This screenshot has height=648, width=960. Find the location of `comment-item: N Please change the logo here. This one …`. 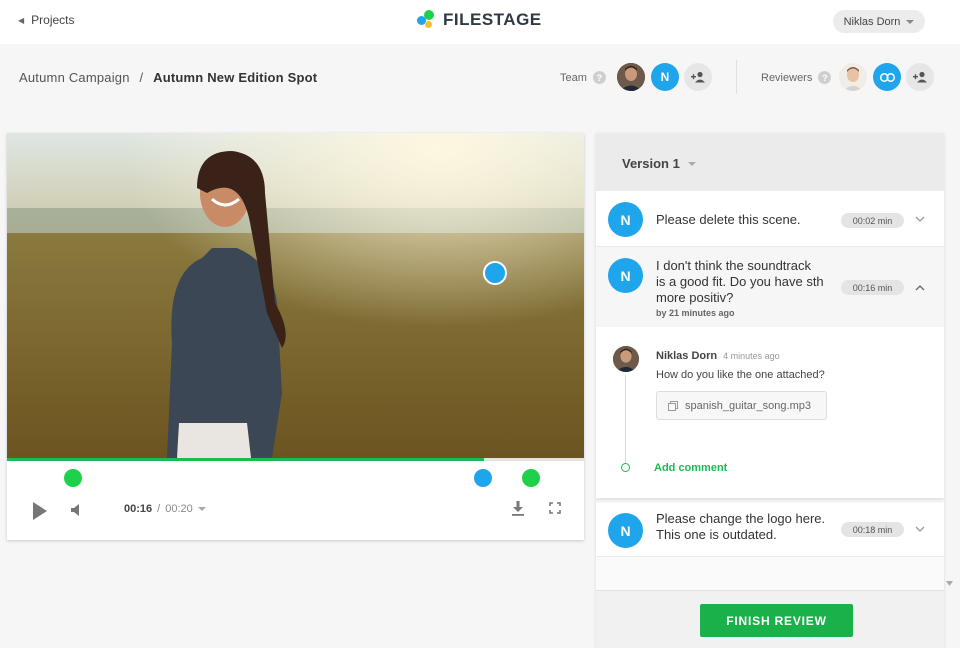

comment-item: N Please change the logo here. This one … is located at coordinates (770, 530).